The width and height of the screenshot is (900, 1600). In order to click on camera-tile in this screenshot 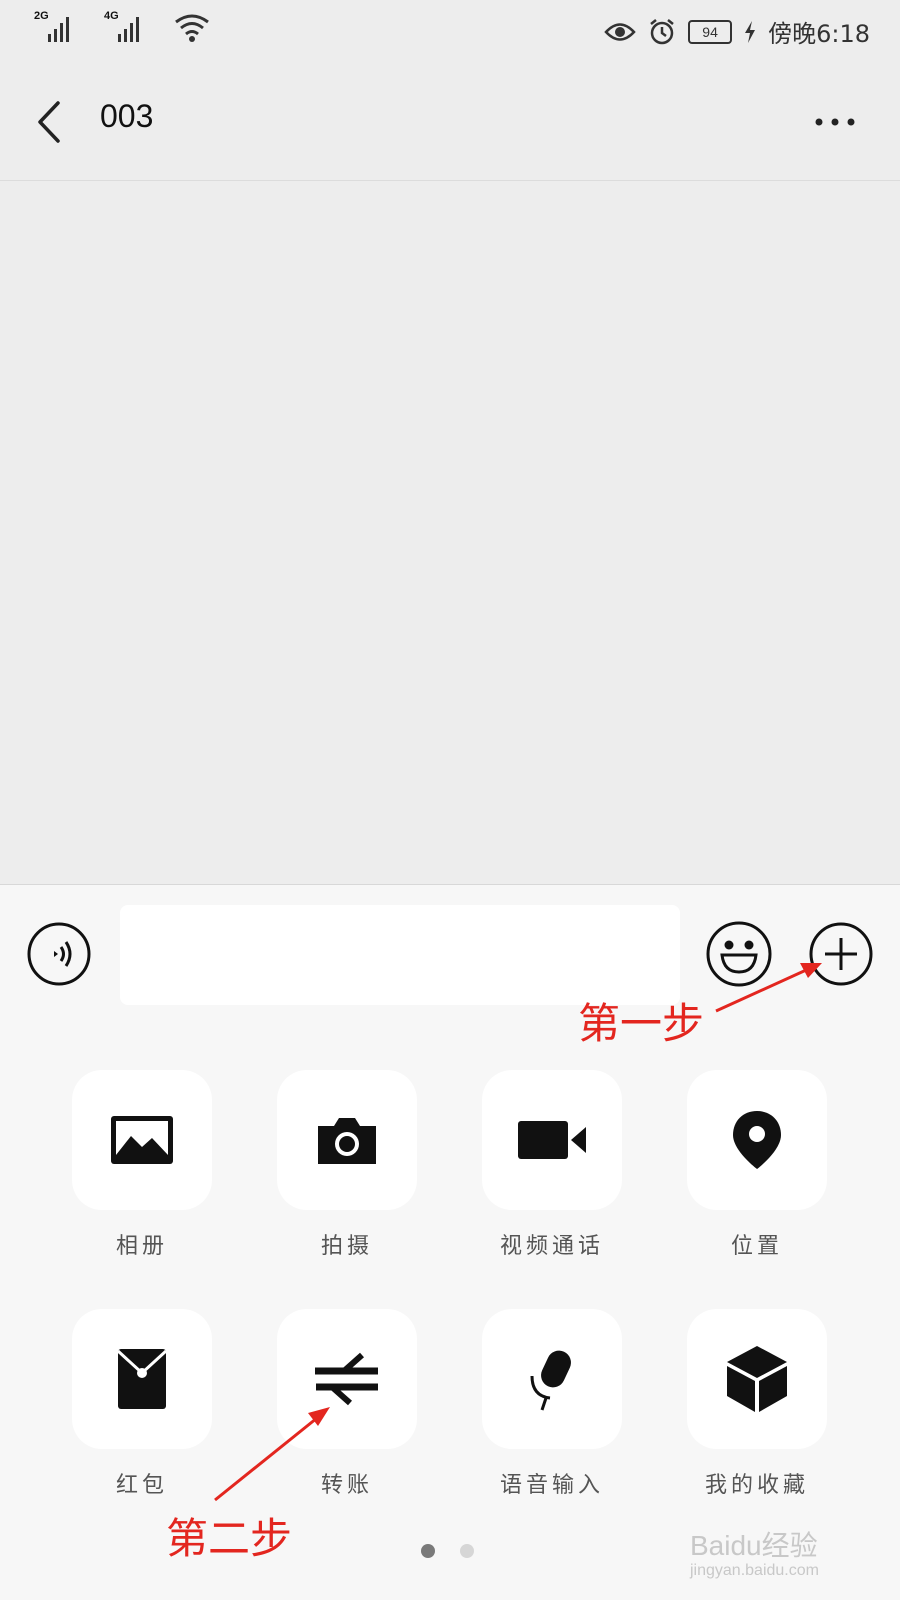, I will do `click(347, 1140)`.